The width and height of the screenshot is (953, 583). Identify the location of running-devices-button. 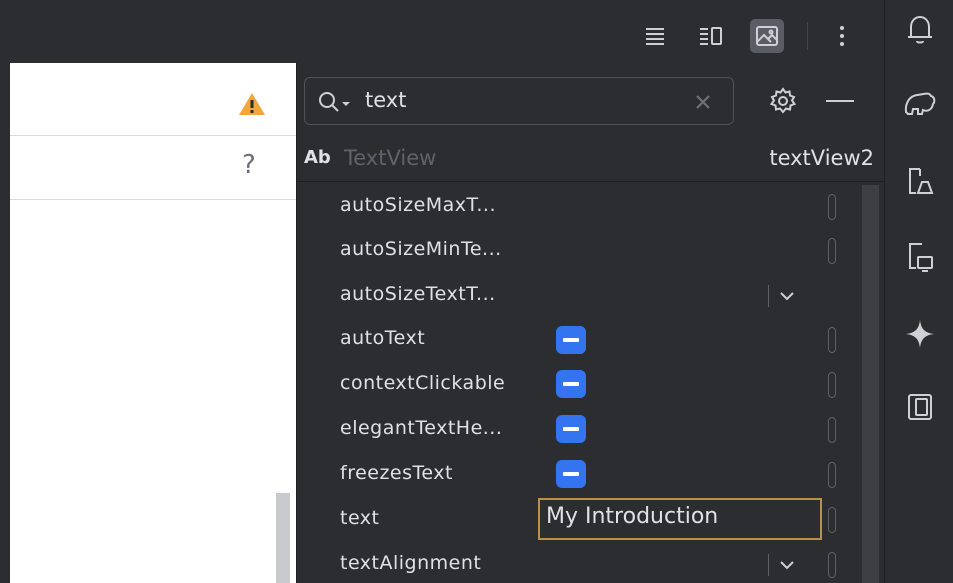
(920, 257).